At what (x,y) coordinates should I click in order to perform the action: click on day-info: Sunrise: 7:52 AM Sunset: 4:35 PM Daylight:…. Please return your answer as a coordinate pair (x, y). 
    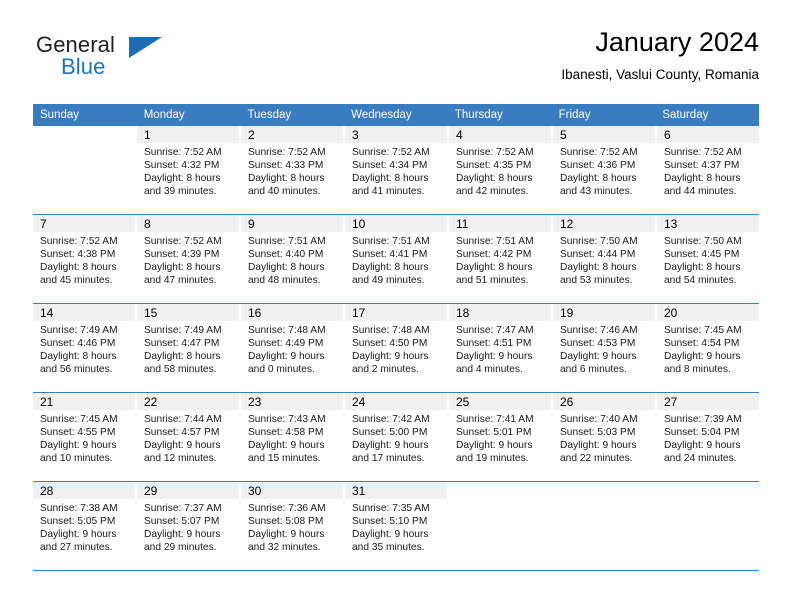
    Looking at the image, I should click on (500, 170).